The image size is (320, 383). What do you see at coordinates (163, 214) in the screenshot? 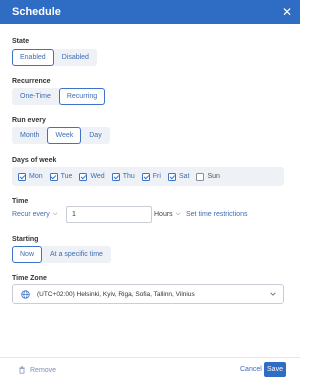
I see `time-unit-label: Hours` at bounding box center [163, 214].